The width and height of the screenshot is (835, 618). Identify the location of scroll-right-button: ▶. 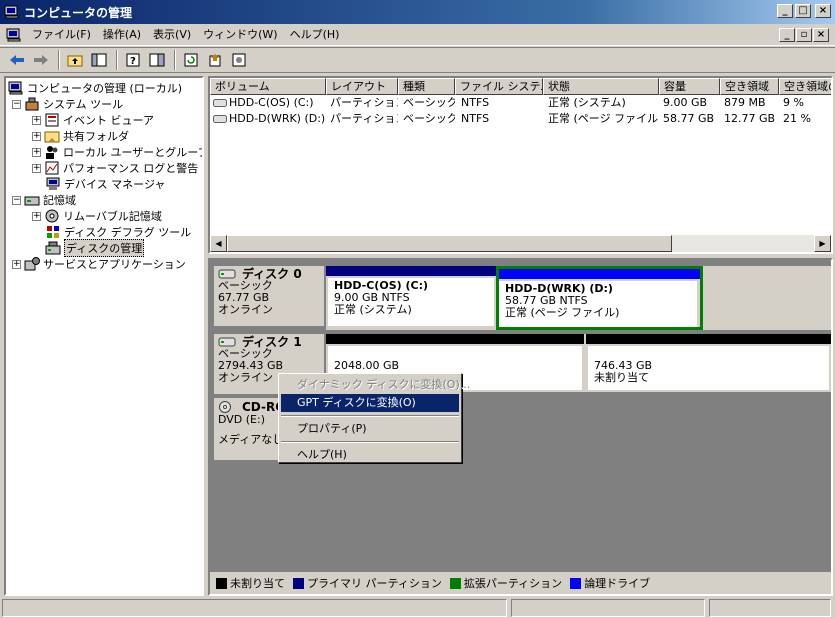
(822, 243).